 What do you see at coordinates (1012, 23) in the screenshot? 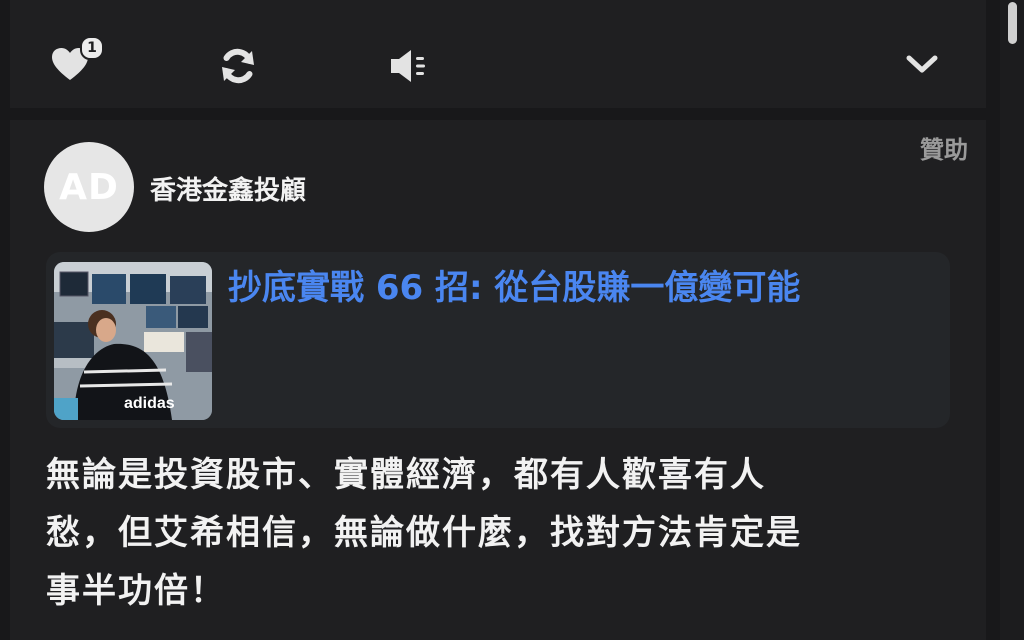
I see `scrollbar-thumb` at bounding box center [1012, 23].